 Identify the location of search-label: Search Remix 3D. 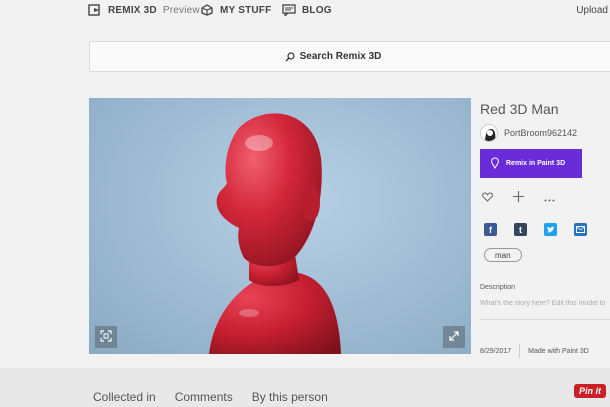
(340, 56).